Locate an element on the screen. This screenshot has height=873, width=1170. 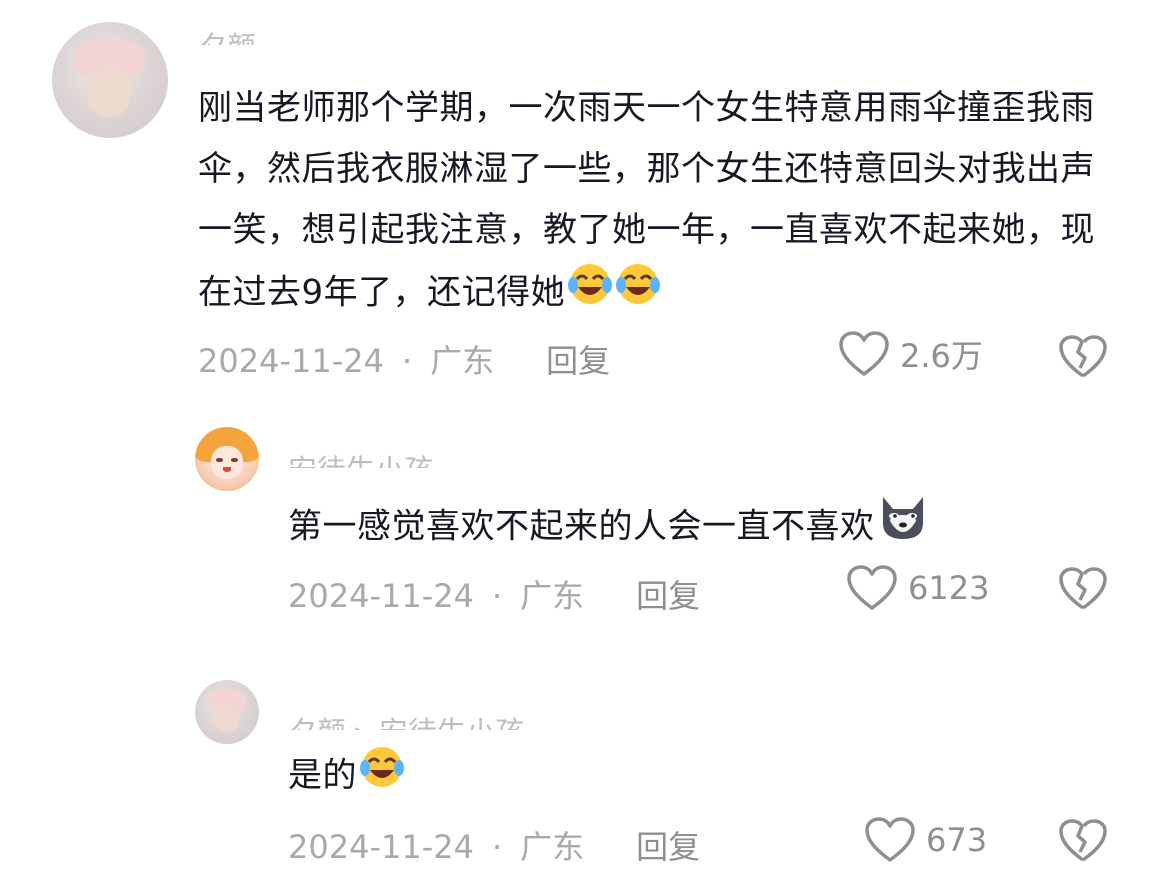
username: 夕颜 is located at coordinates (227, 35).